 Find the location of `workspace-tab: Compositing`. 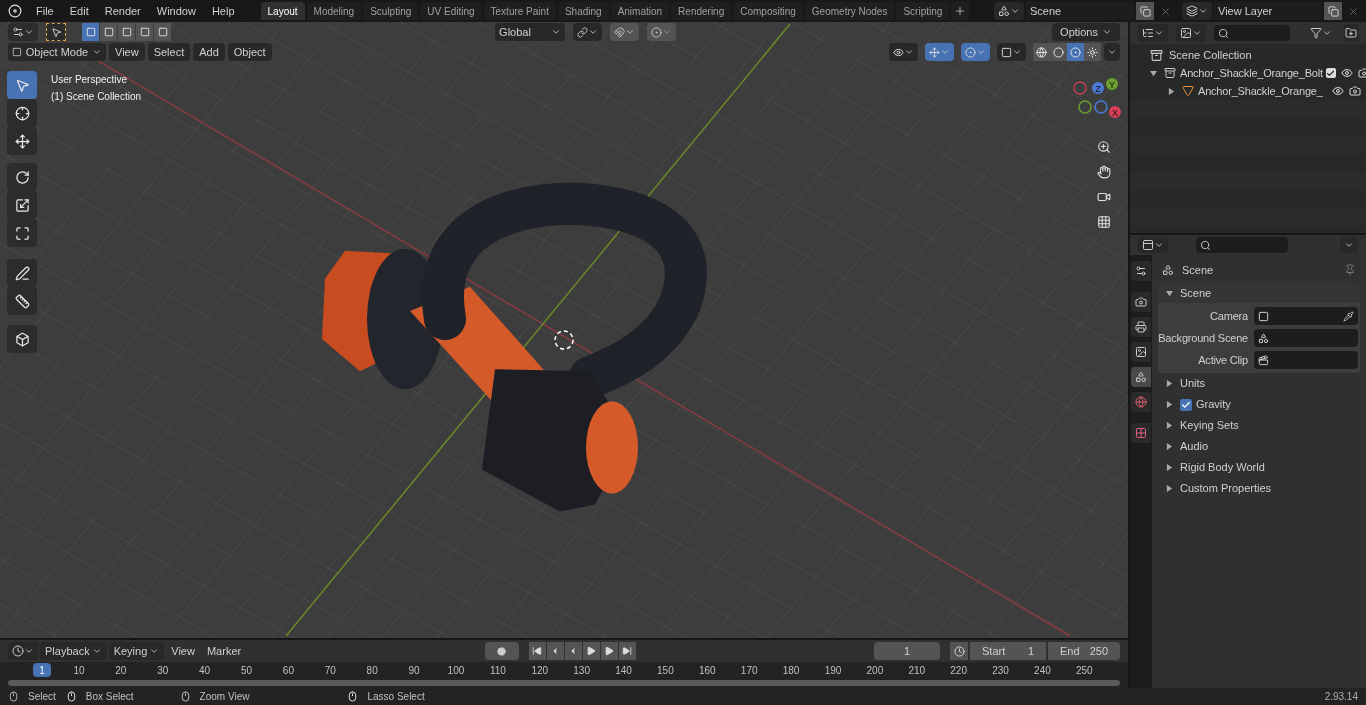

workspace-tab: Compositing is located at coordinates (768, 11).